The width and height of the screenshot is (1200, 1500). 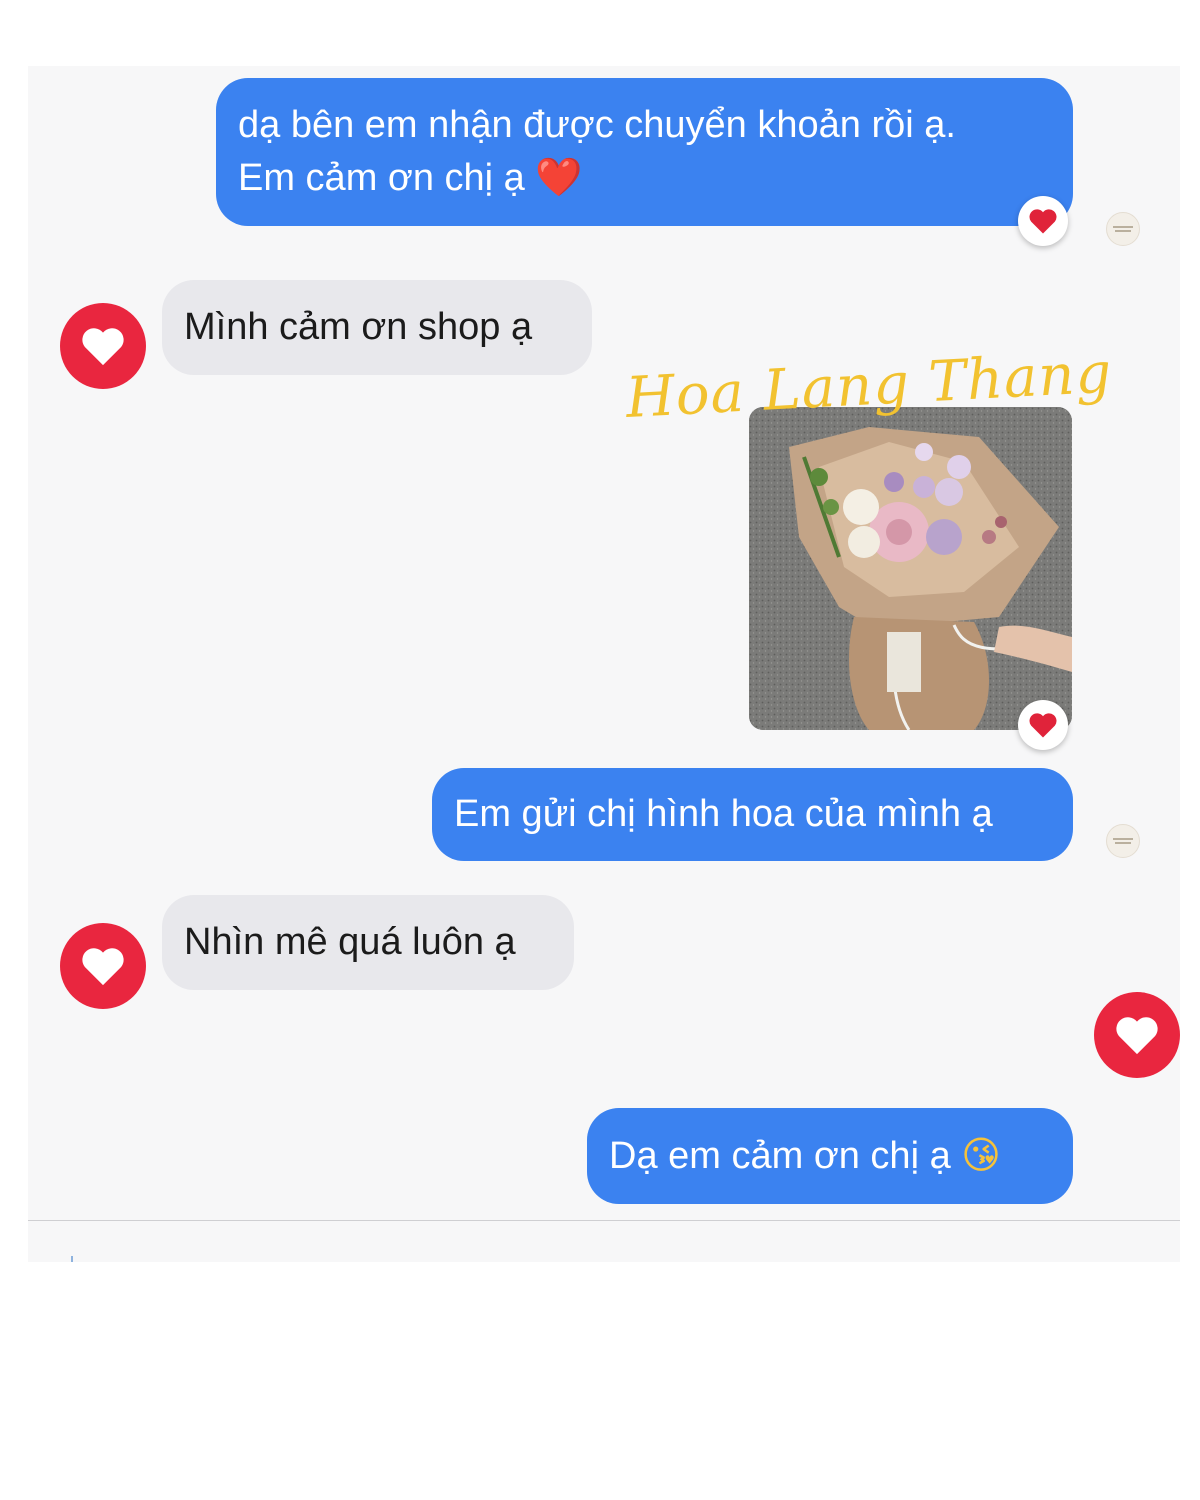 I want to click on message-line-1: dạ bên em nhận được chuyển khoản rồi ạ., so click(x=597, y=125).